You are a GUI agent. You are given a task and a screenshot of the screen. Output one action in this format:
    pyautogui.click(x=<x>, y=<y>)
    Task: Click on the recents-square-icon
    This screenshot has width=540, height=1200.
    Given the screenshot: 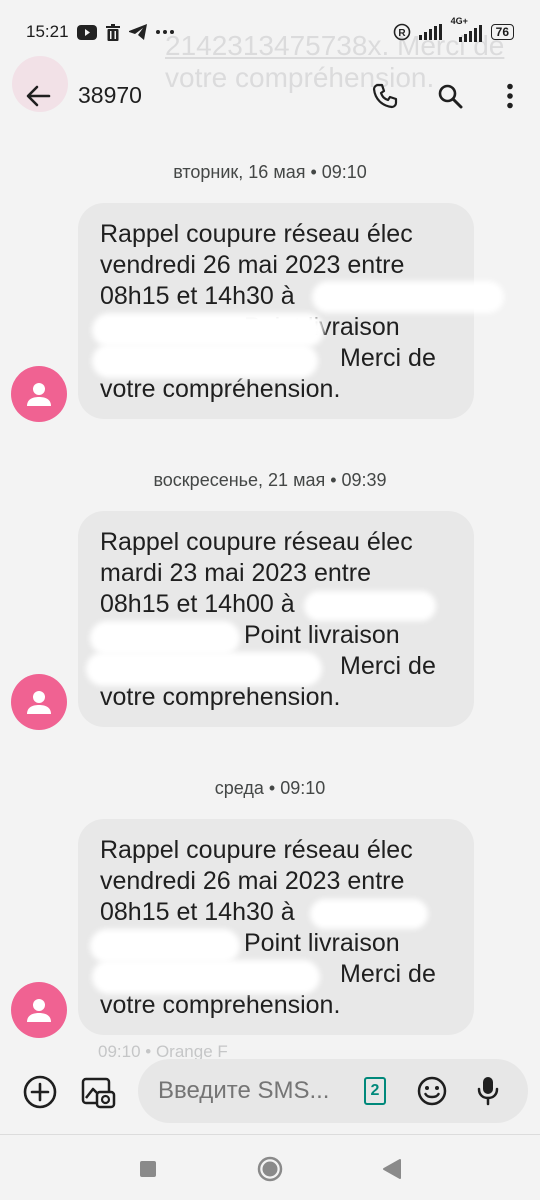 What is the action you would take?
    pyautogui.click(x=148, y=1169)
    